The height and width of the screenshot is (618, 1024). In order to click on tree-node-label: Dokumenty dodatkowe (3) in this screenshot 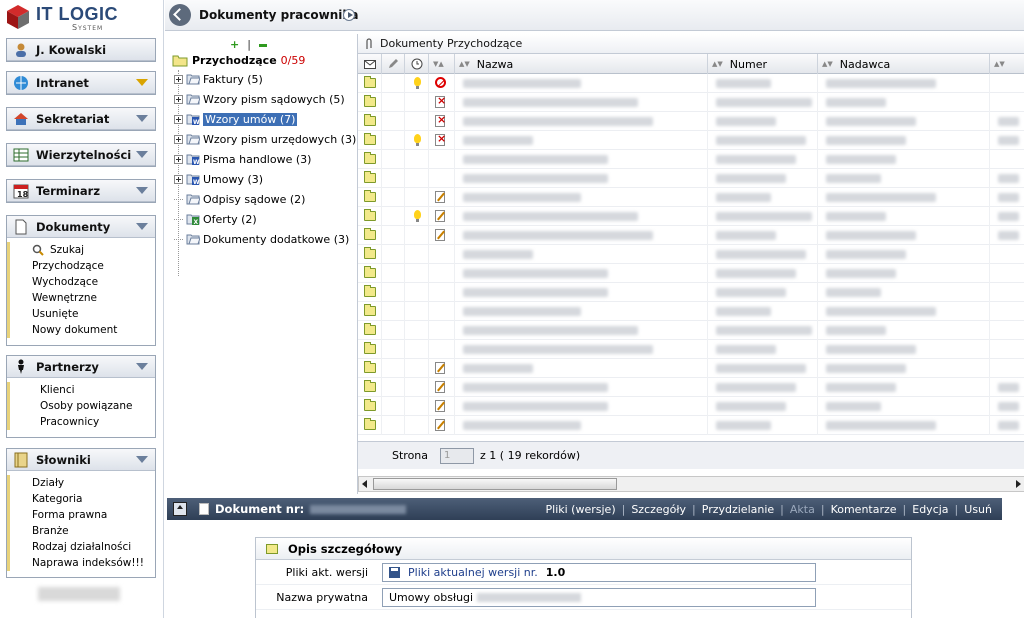, I will do `click(276, 239)`.